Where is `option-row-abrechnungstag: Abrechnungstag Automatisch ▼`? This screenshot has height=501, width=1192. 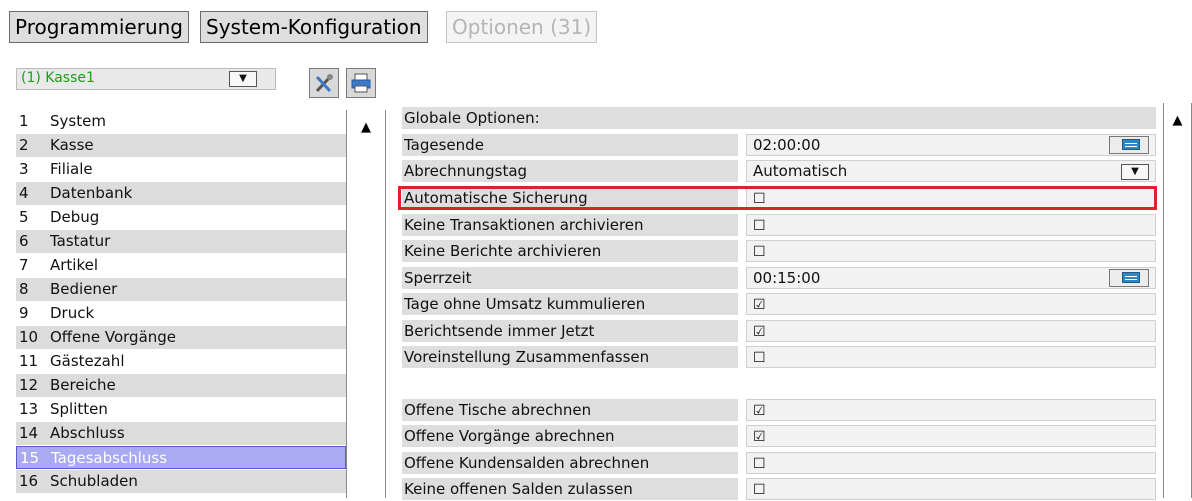
option-row-abrechnungstag: Abrechnungstag Automatisch ▼ is located at coordinates (779, 171).